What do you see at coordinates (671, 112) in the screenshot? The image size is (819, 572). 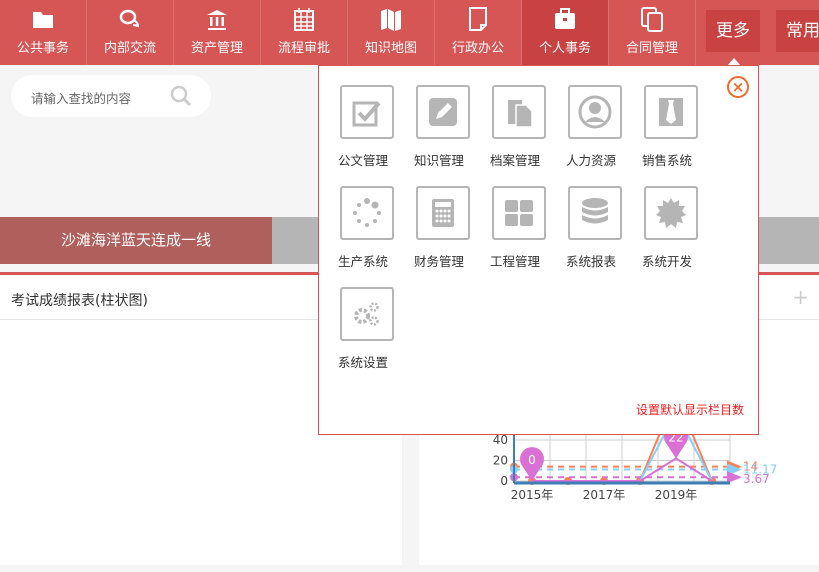 I see `tie-icon` at bounding box center [671, 112].